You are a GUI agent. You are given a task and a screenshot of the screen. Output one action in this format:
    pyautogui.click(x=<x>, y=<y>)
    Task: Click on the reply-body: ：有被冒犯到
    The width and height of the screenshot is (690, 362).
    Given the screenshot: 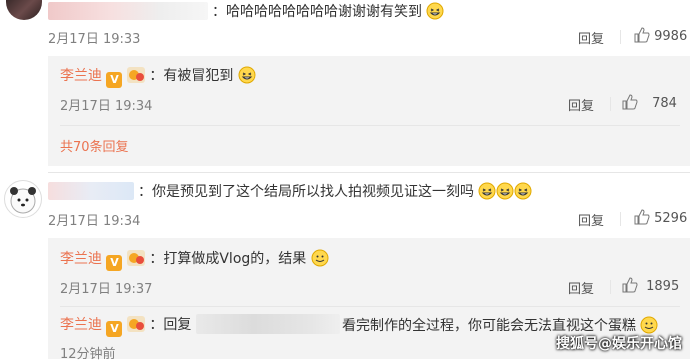 What is the action you would take?
    pyautogui.click(x=191, y=76)
    